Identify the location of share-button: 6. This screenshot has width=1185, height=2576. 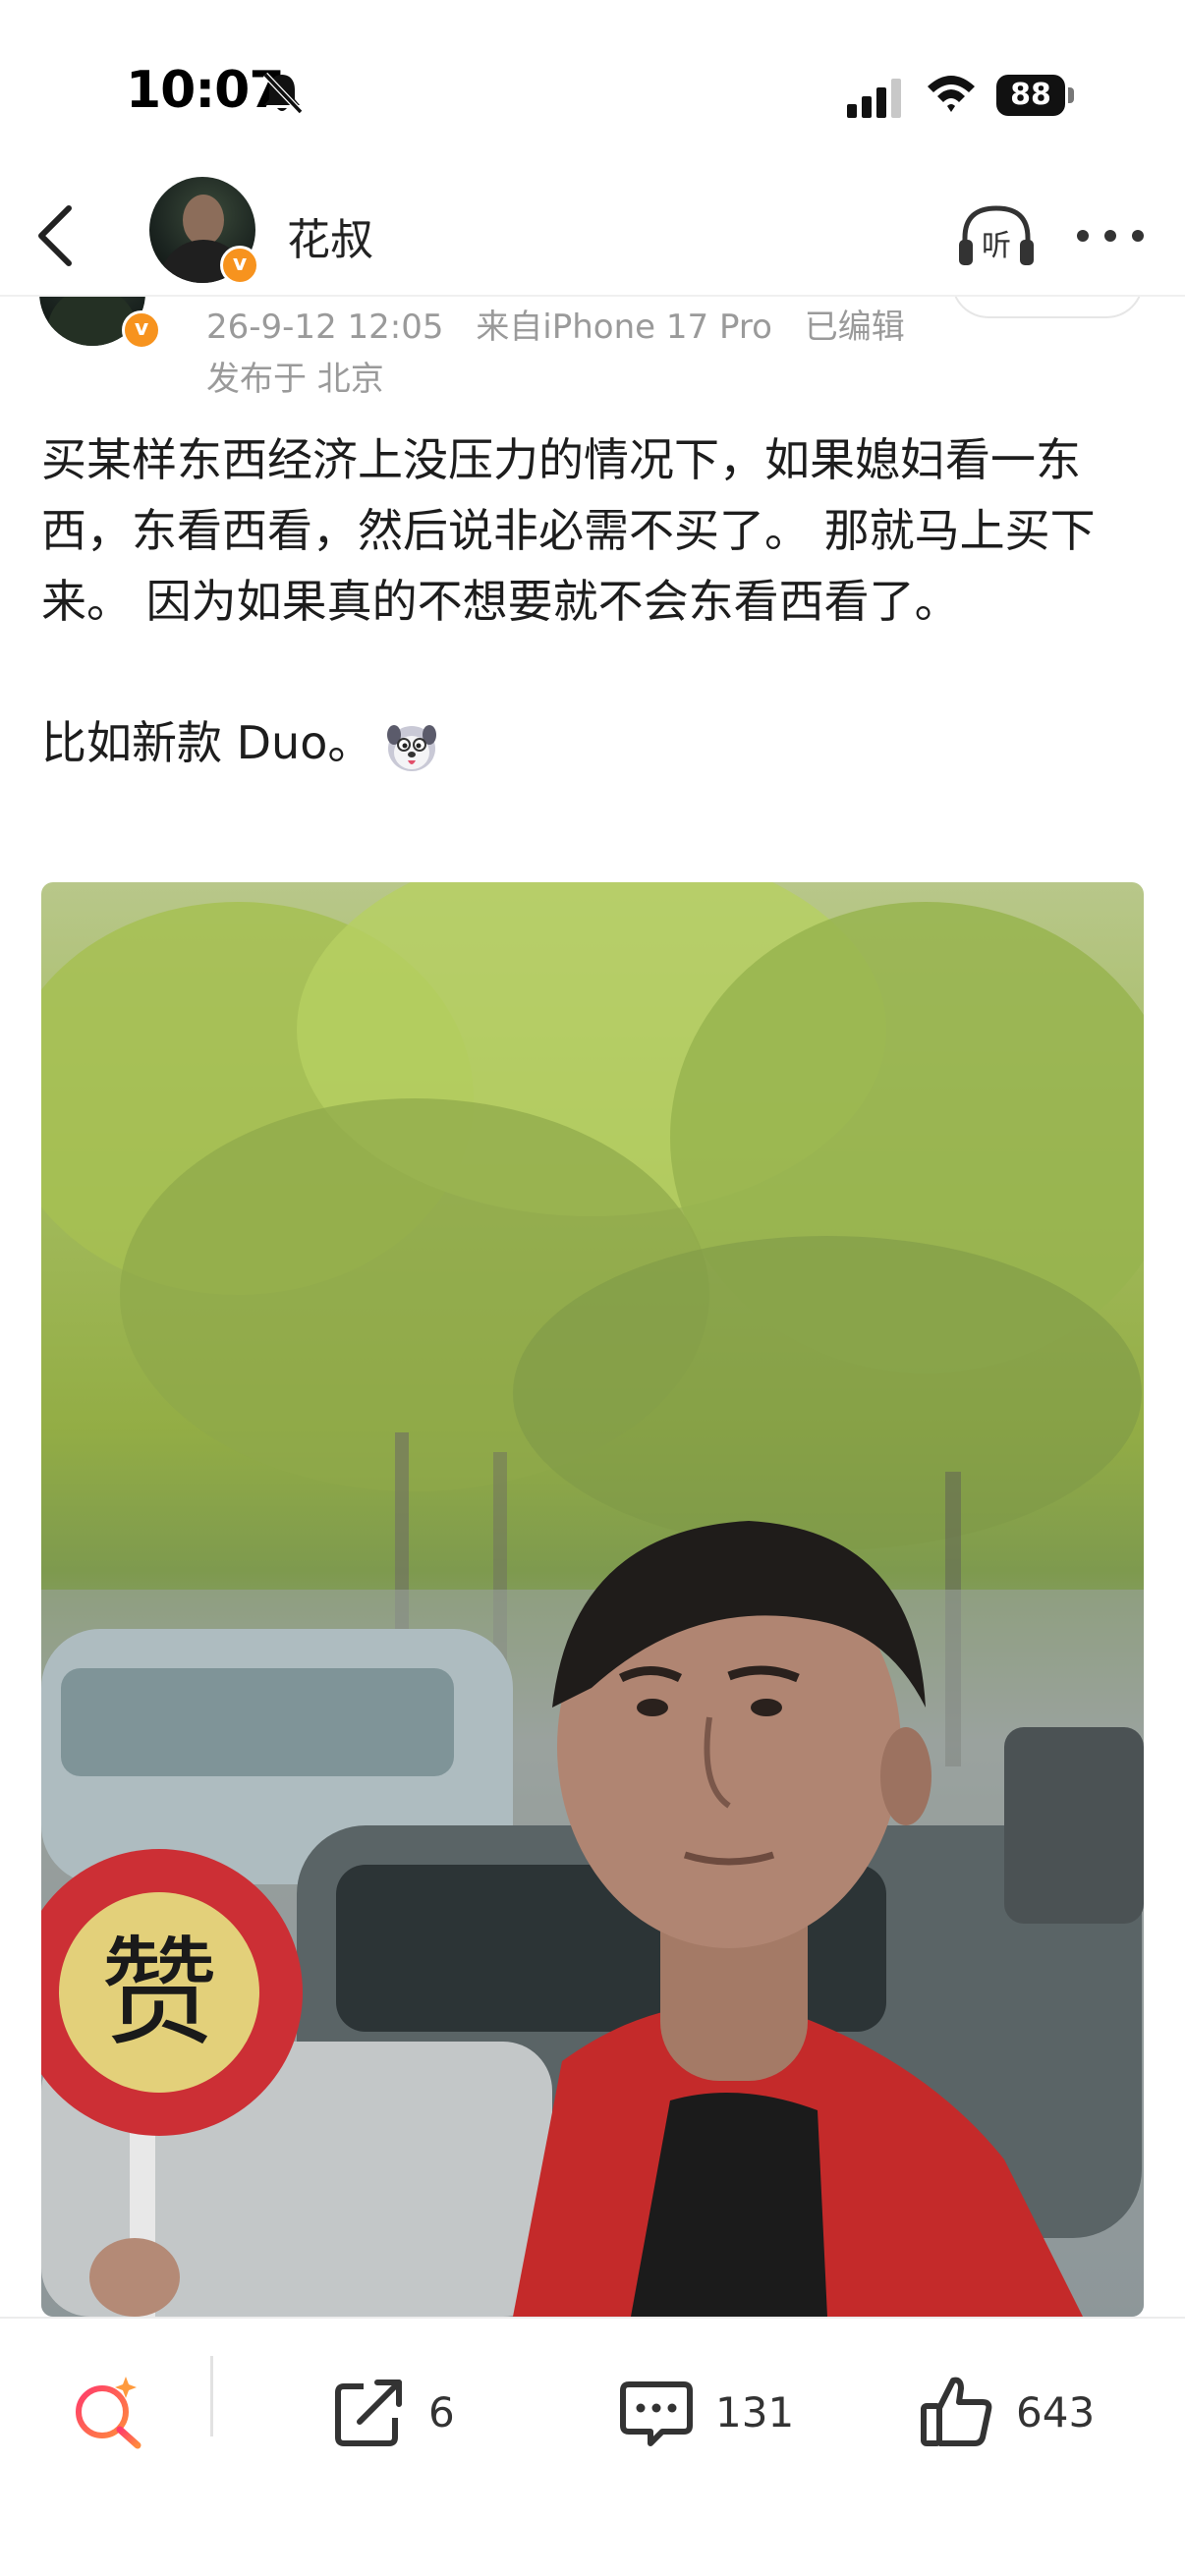
(393, 2412).